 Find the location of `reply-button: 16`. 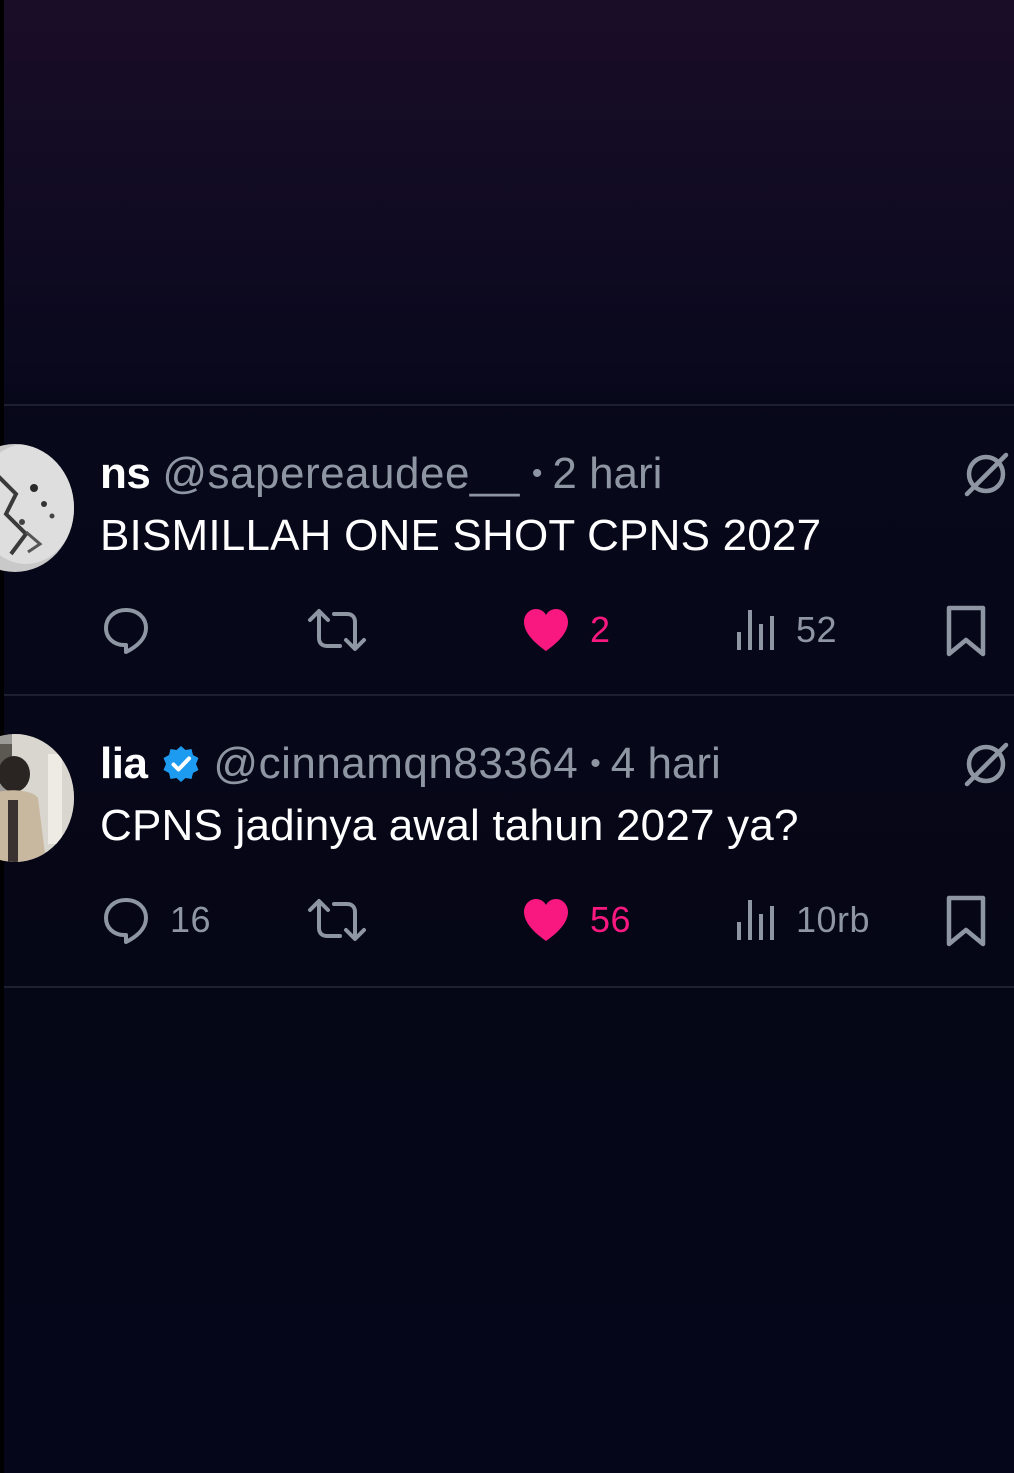

reply-button: 16 is located at coordinates (155, 920).